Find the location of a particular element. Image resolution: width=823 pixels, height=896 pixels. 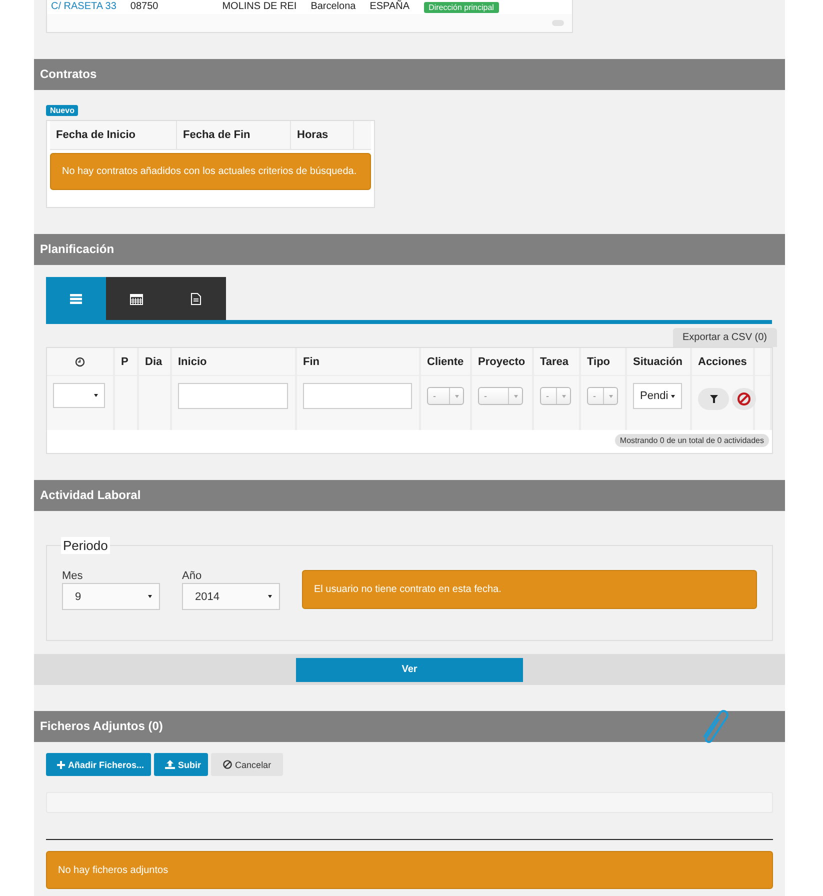

address-link: C/ RASETA 33 is located at coordinates (83, 7).